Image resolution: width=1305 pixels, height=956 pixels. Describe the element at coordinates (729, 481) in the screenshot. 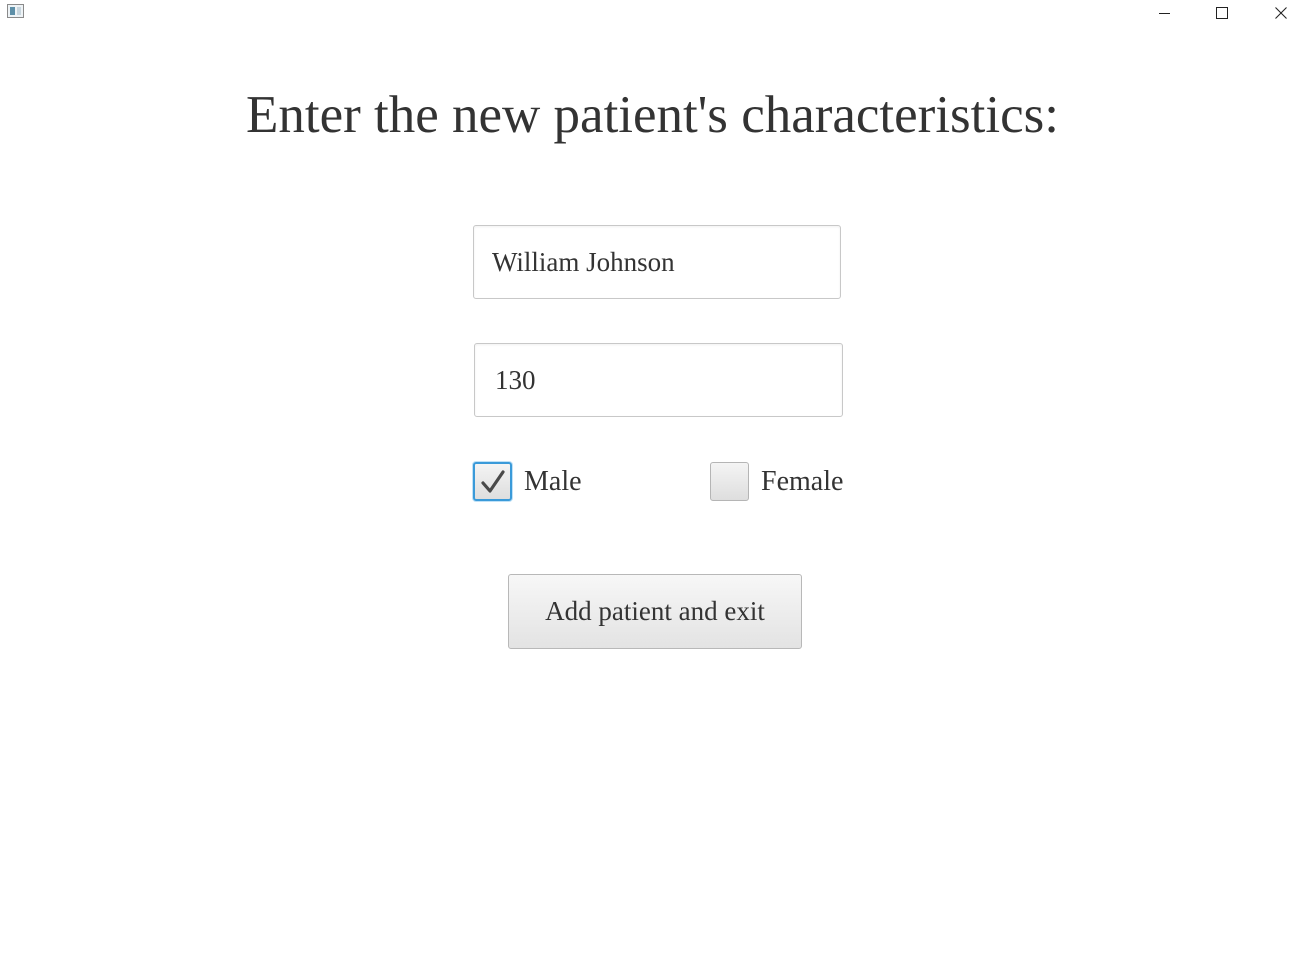

I see `female-checkbox-box` at that location.